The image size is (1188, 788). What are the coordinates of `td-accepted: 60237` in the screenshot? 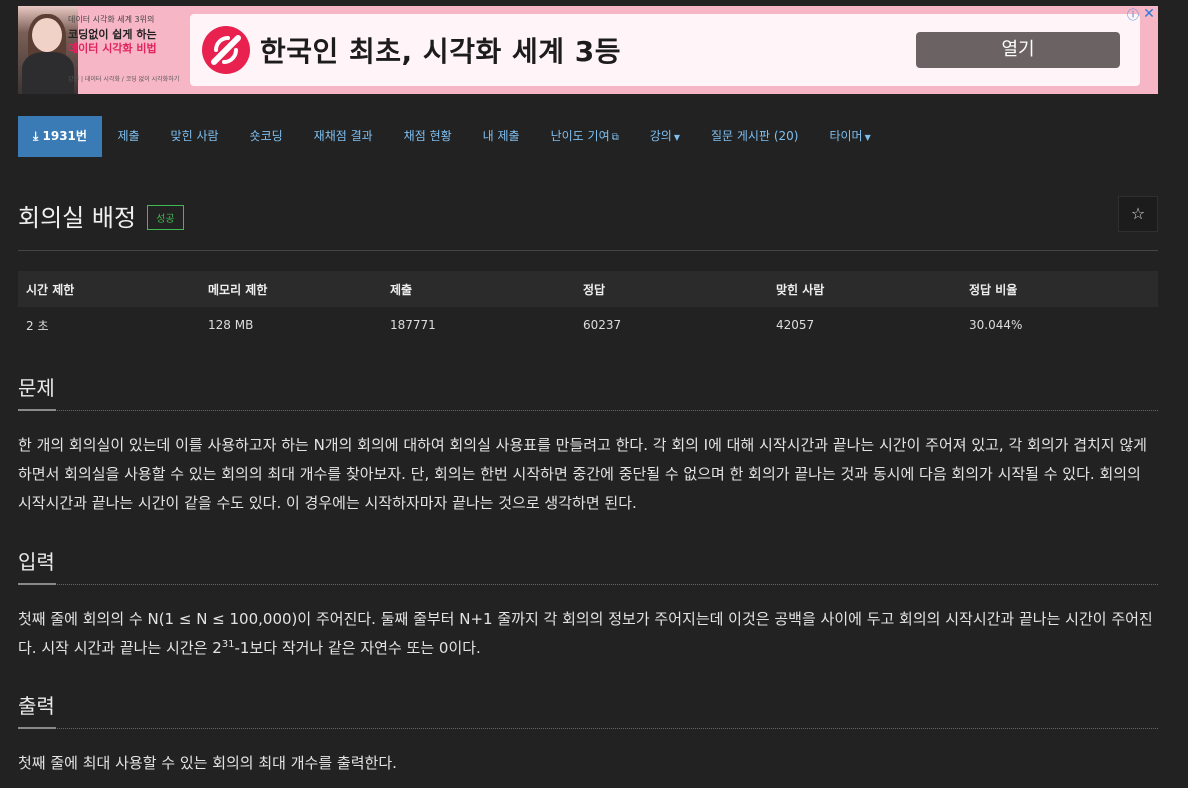 It's located at (602, 325).